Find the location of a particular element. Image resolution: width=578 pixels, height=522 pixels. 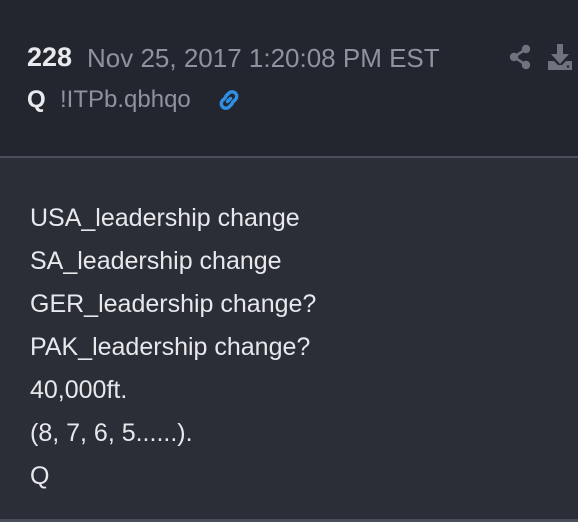

link-icon is located at coordinates (229, 100).